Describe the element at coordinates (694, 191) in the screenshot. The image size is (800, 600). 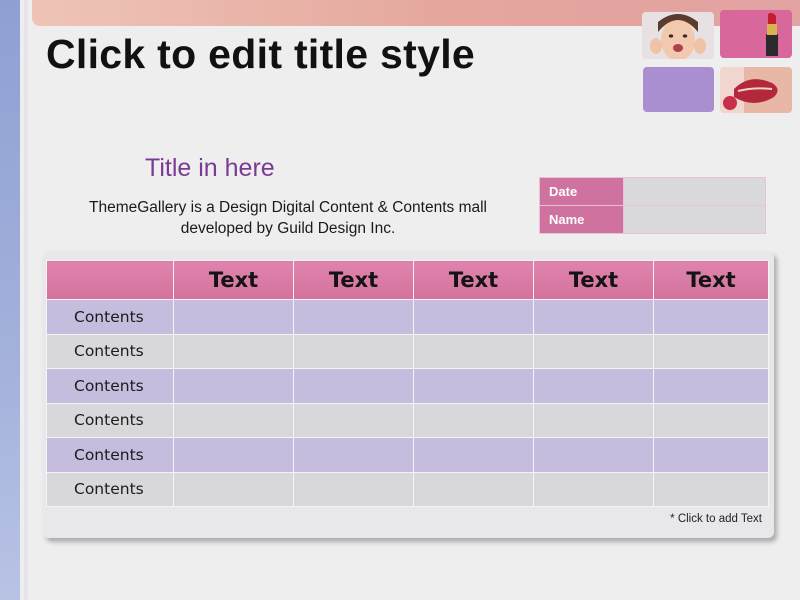
I see `date-value` at that location.